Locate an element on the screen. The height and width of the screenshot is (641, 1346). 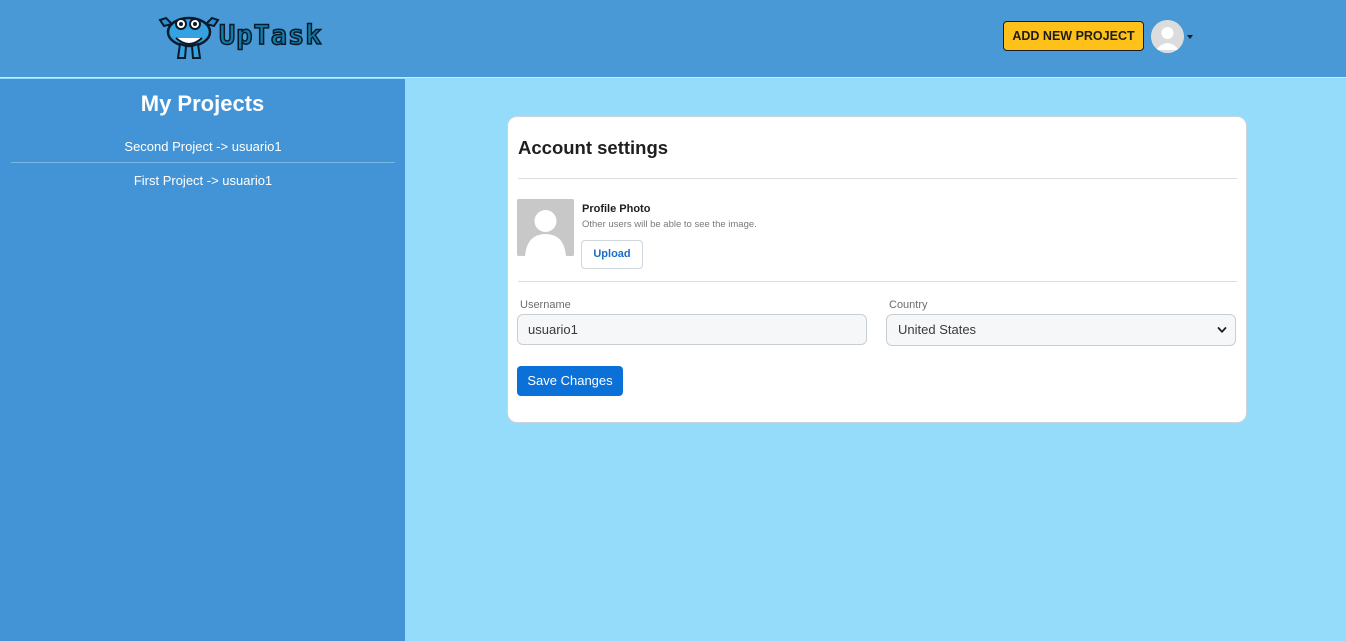
username-label: Username is located at coordinates (545, 305).